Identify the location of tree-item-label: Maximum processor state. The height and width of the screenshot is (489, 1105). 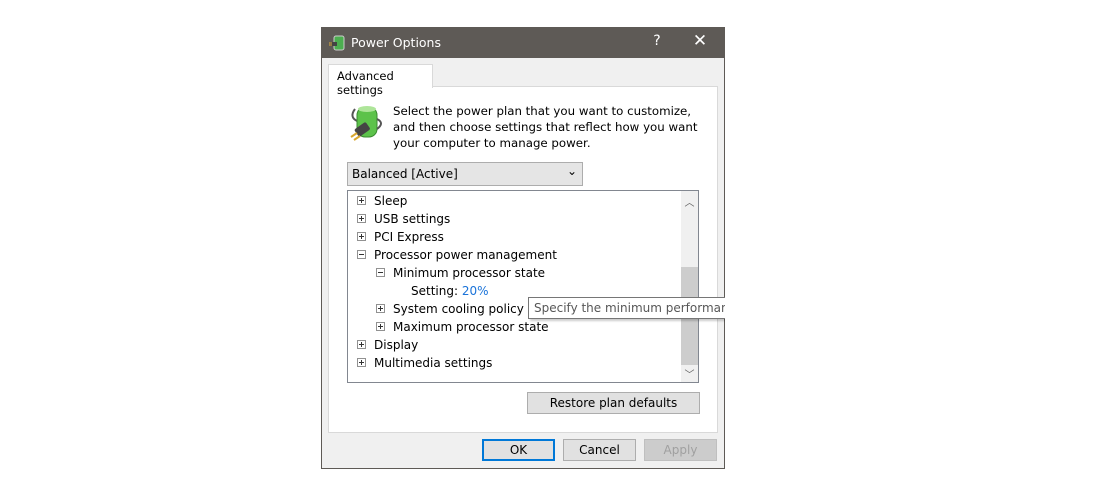
(471, 327).